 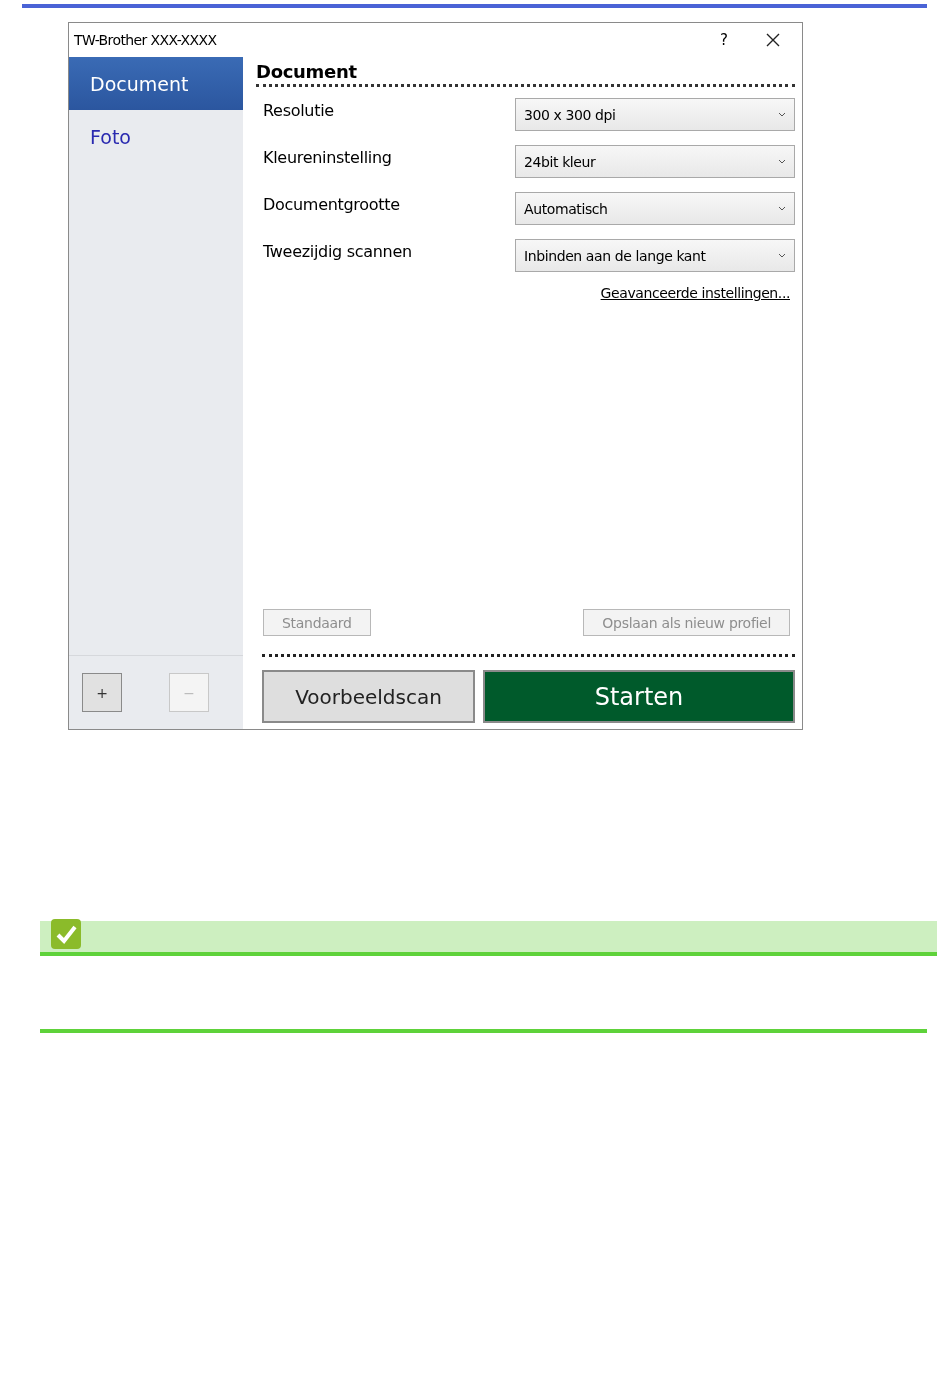 I want to click on window-title: TW-Brother XXX-XXXX, so click(x=146, y=40).